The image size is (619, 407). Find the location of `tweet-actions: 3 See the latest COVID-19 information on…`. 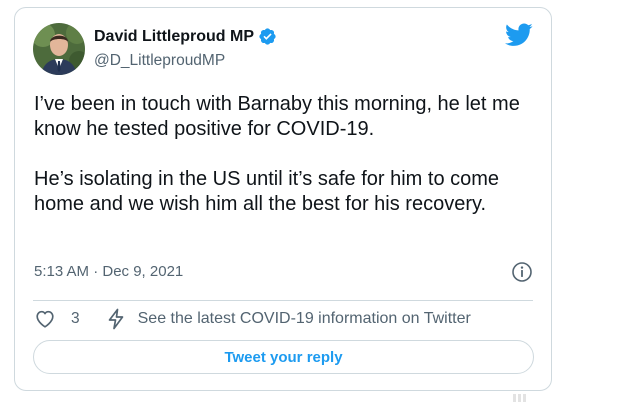

tweet-actions: 3 See the latest COVID-19 information on… is located at coordinates (252, 319).